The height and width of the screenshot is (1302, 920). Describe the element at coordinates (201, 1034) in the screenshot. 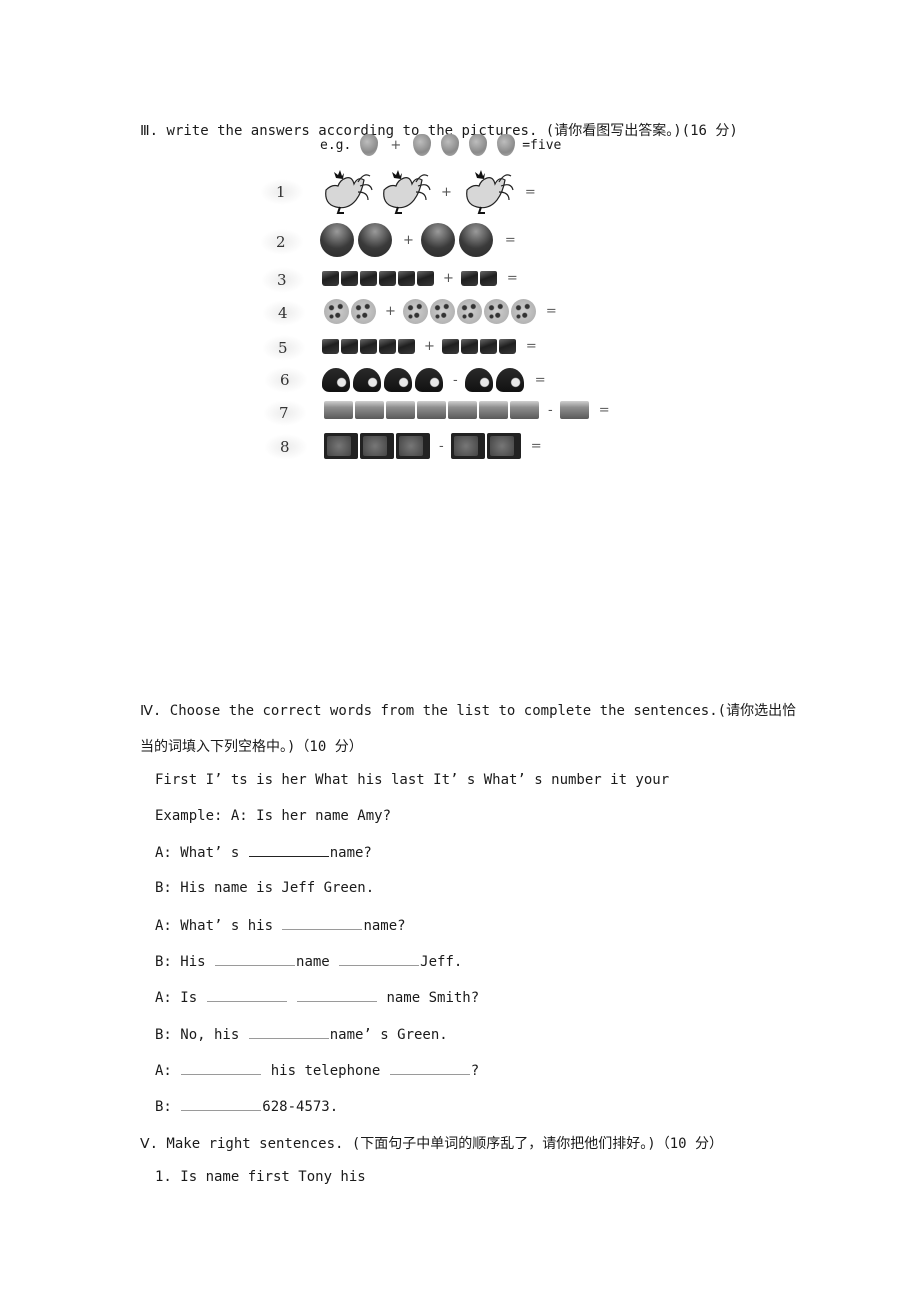

I see `dialogue-text: B: No, his` at that location.